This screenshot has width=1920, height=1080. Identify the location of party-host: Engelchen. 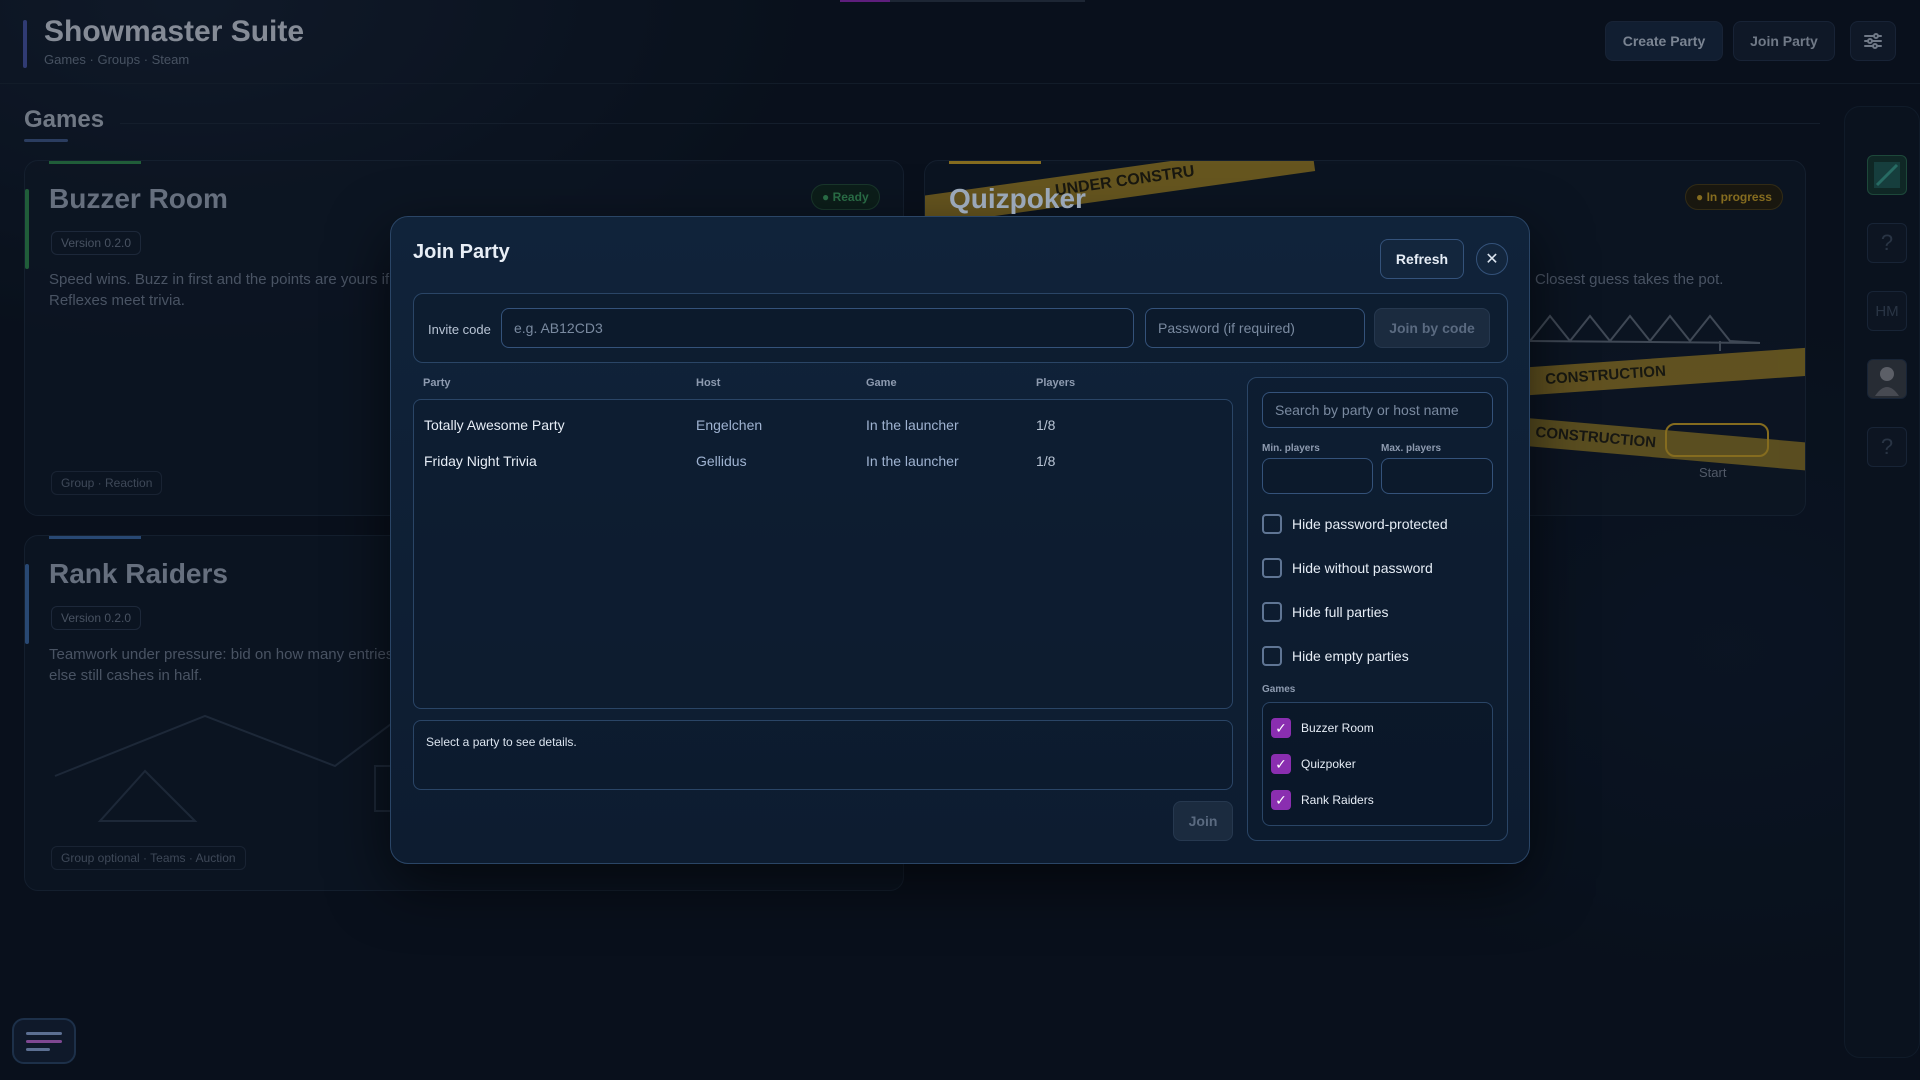
(729, 425).